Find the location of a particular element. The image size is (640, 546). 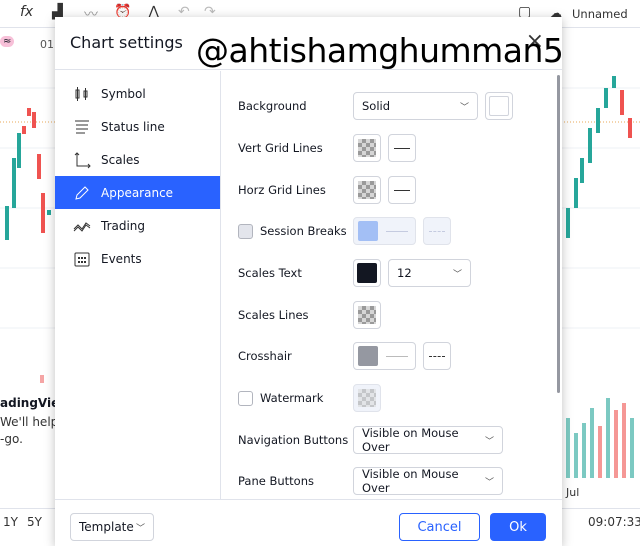

nav-item-scales: Scales is located at coordinates (137, 159).